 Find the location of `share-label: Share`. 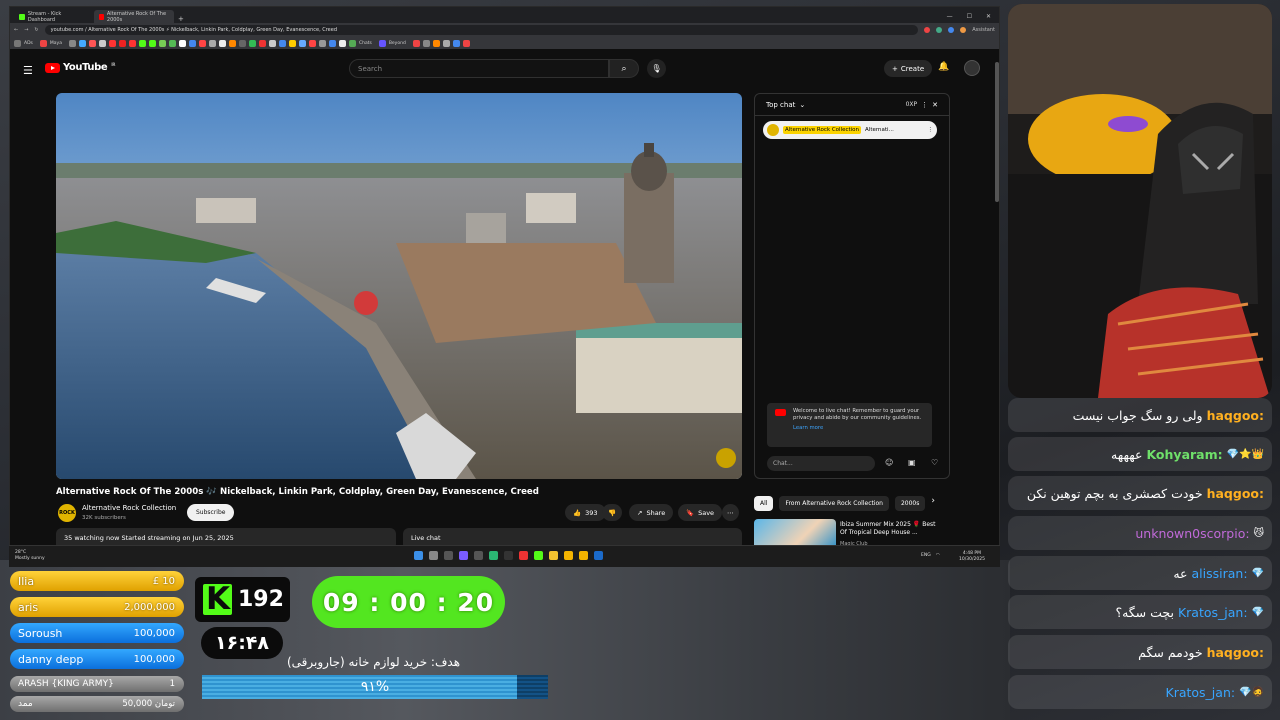

share-label: Share is located at coordinates (656, 512).